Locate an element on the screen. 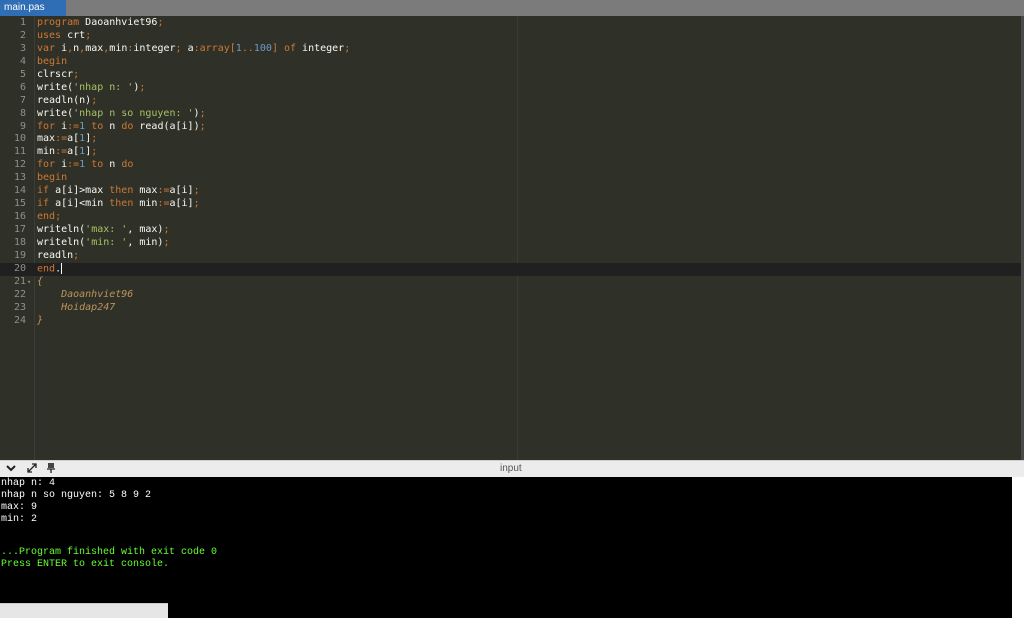  code-token: array is located at coordinates (214, 48).